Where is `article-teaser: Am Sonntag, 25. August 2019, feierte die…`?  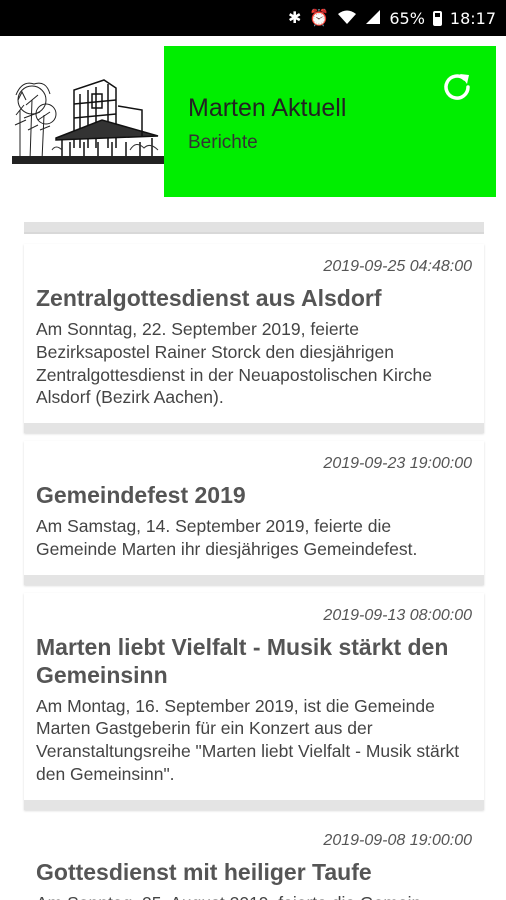
article-teaser: Am Sonntag, 25. August 2019, feierte die… is located at coordinates (254, 896).